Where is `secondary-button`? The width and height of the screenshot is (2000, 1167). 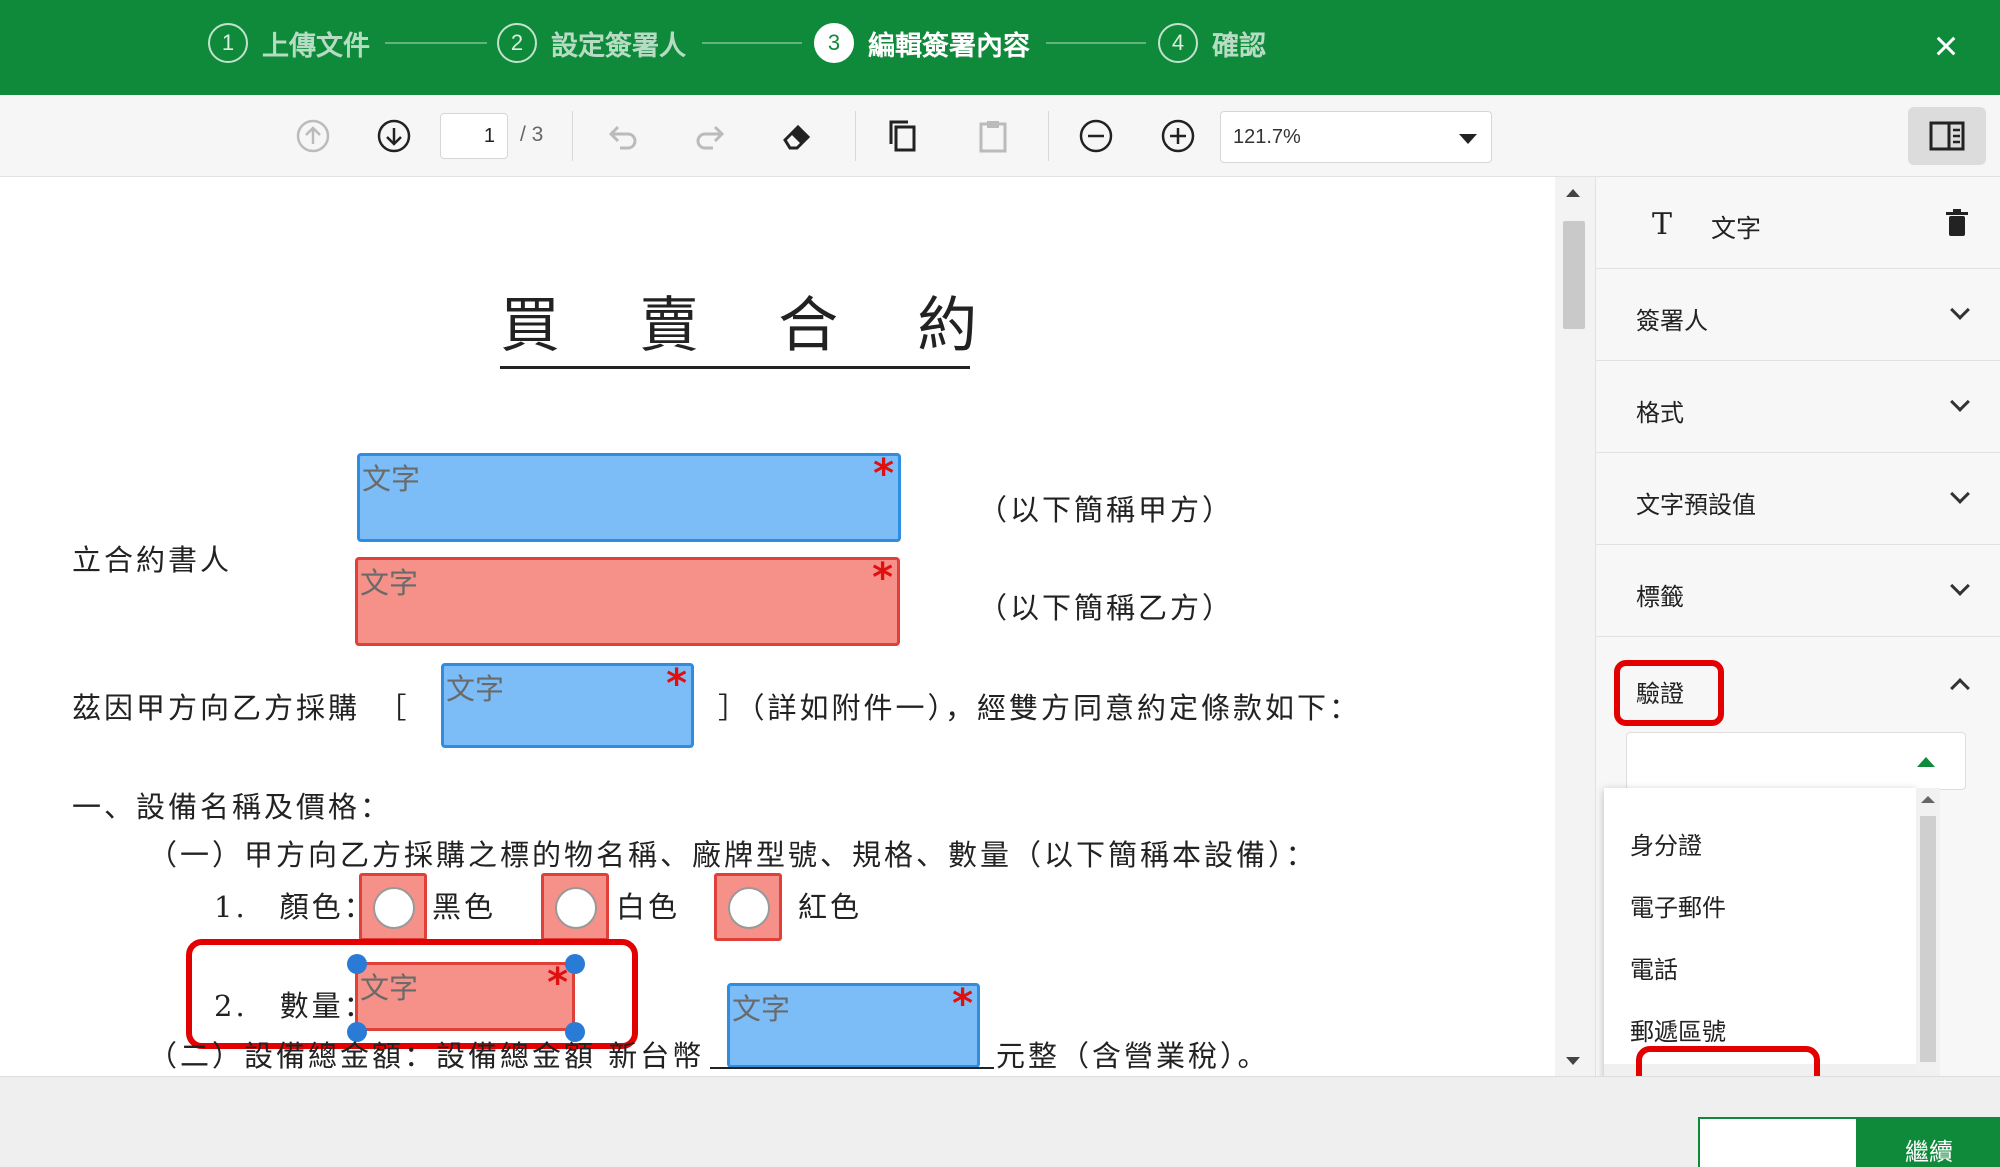
secondary-button is located at coordinates (1778, 1142).